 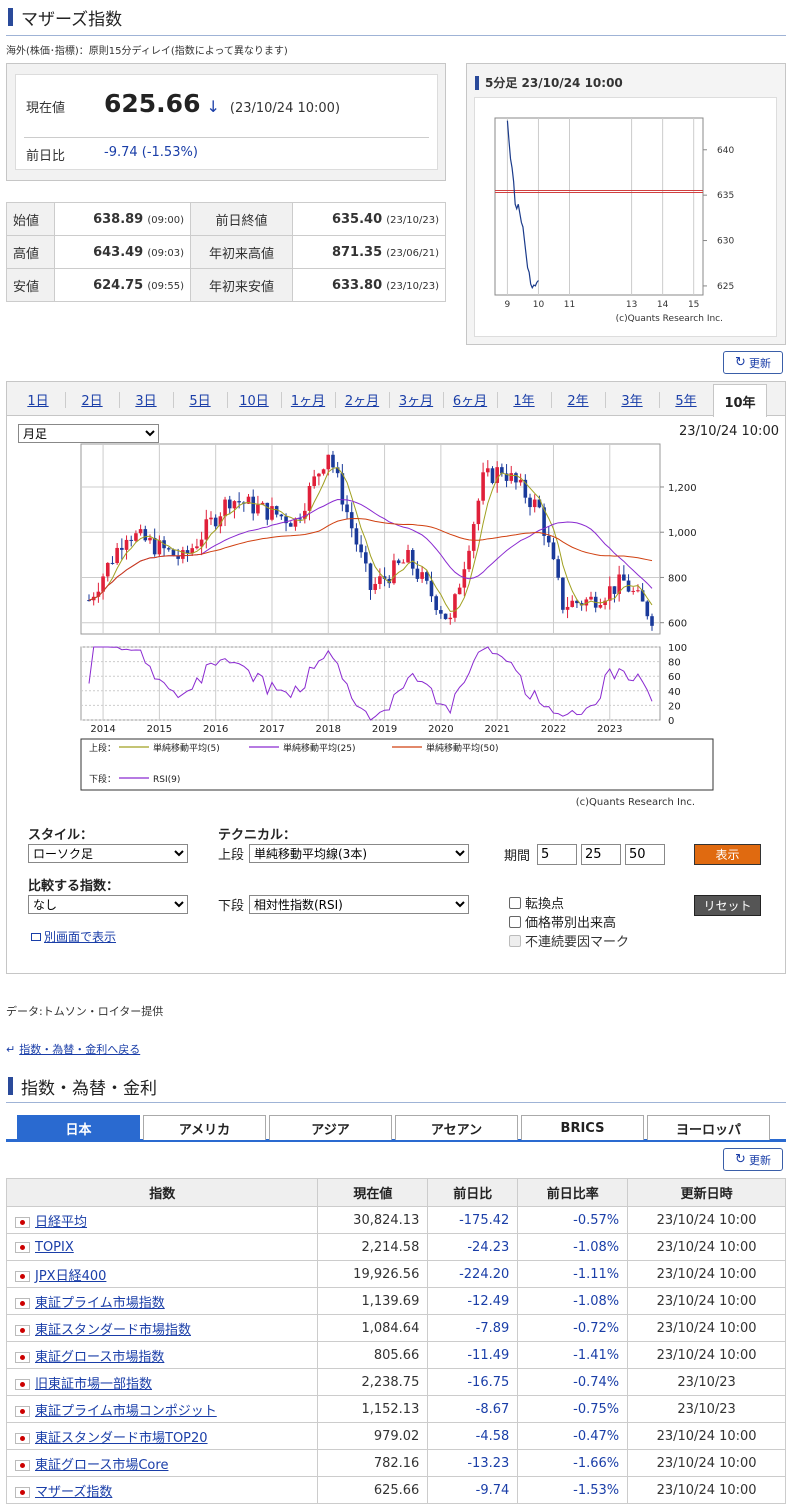 What do you see at coordinates (373, 1328) in the screenshot?
I see `index-value: 1,084.64` at bounding box center [373, 1328].